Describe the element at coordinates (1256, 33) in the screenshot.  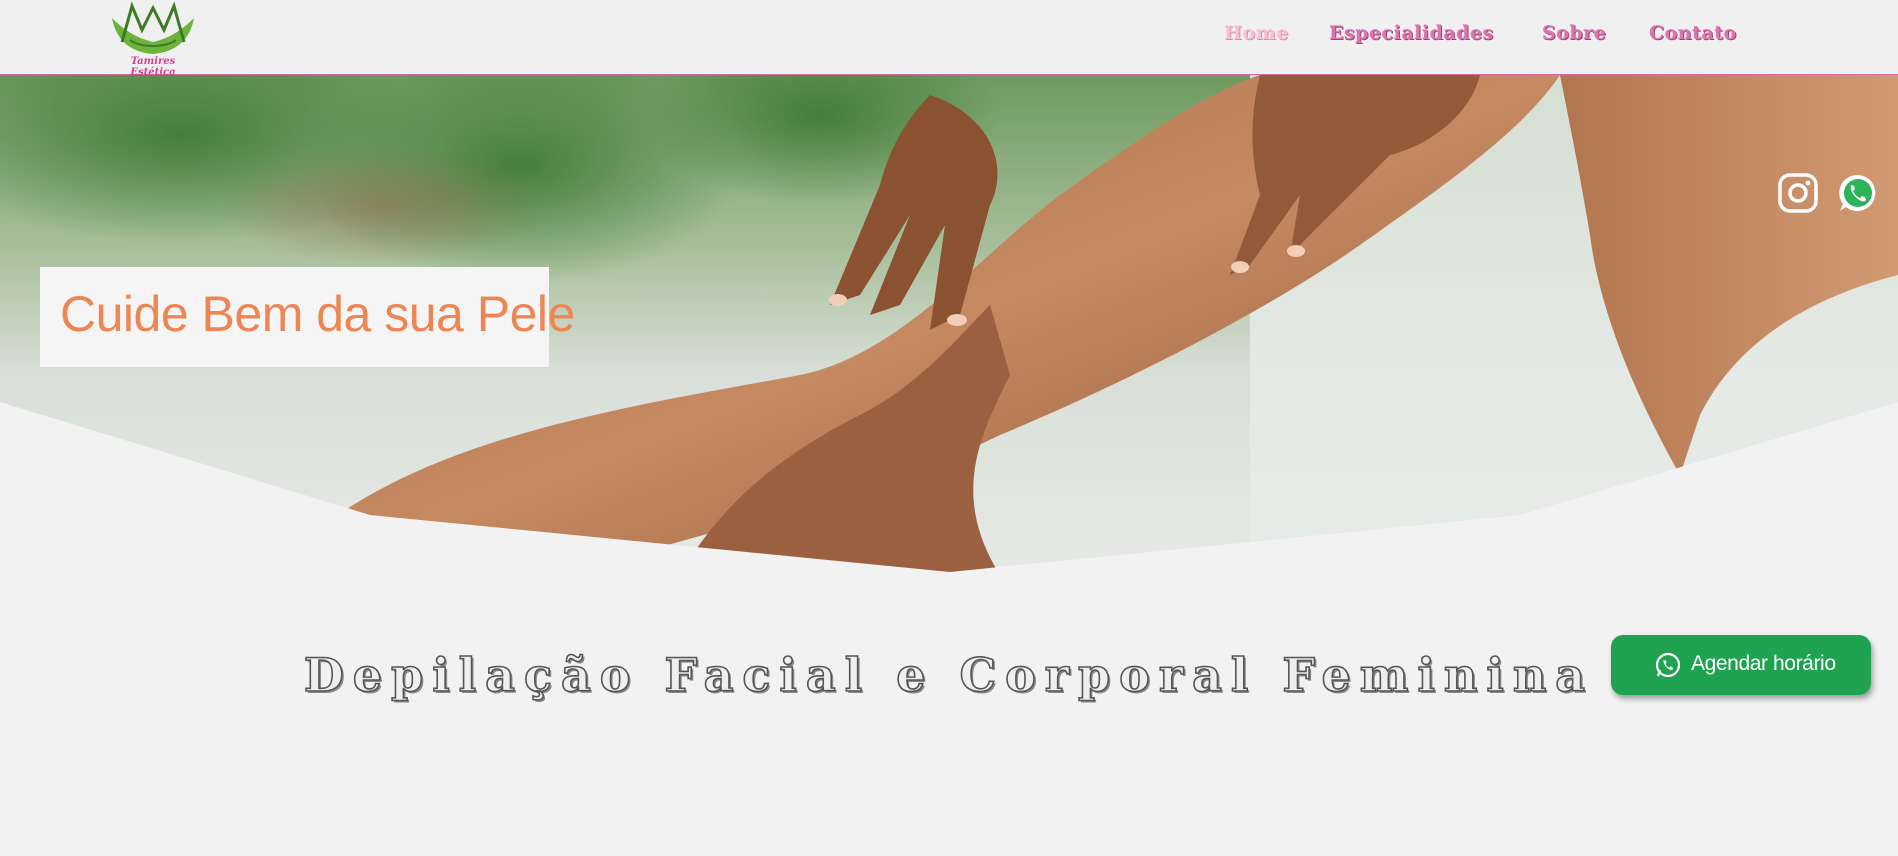
I see `nav-home: Home` at that location.